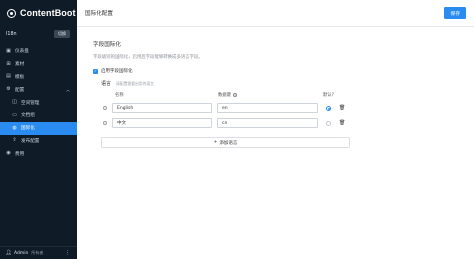 This screenshot has width=474, height=259. I want to click on sidebar-item-label: 费用, so click(20, 154).